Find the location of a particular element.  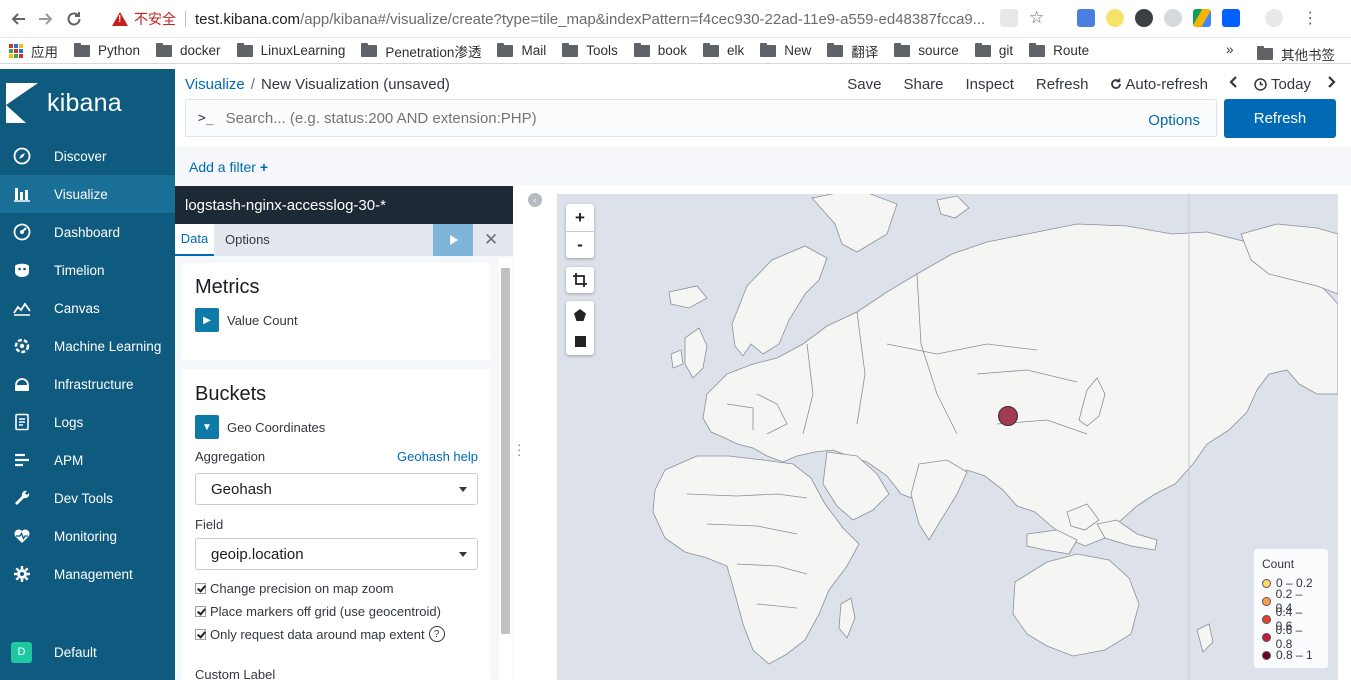

bookmark-folder: Route is located at coordinates (1059, 51).